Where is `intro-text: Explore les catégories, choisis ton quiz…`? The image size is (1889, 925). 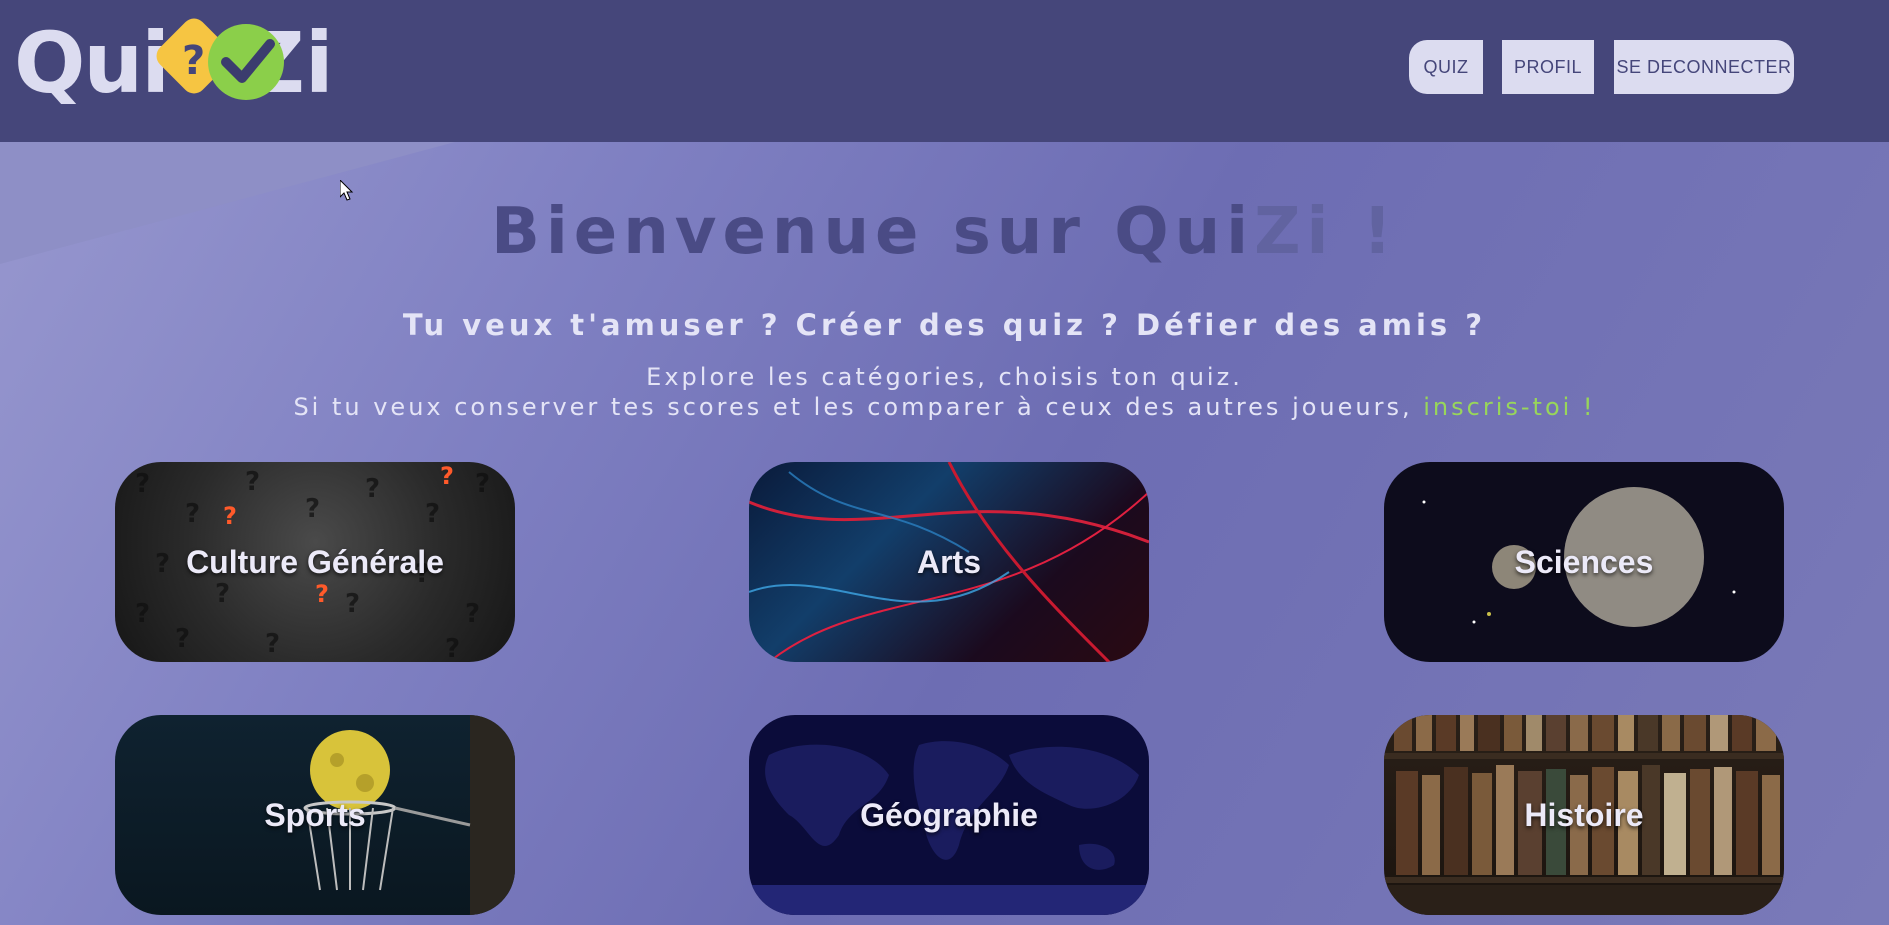 intro-text: Explore les catégories, choisis ton quiz… is located at coordinates (944, 392).